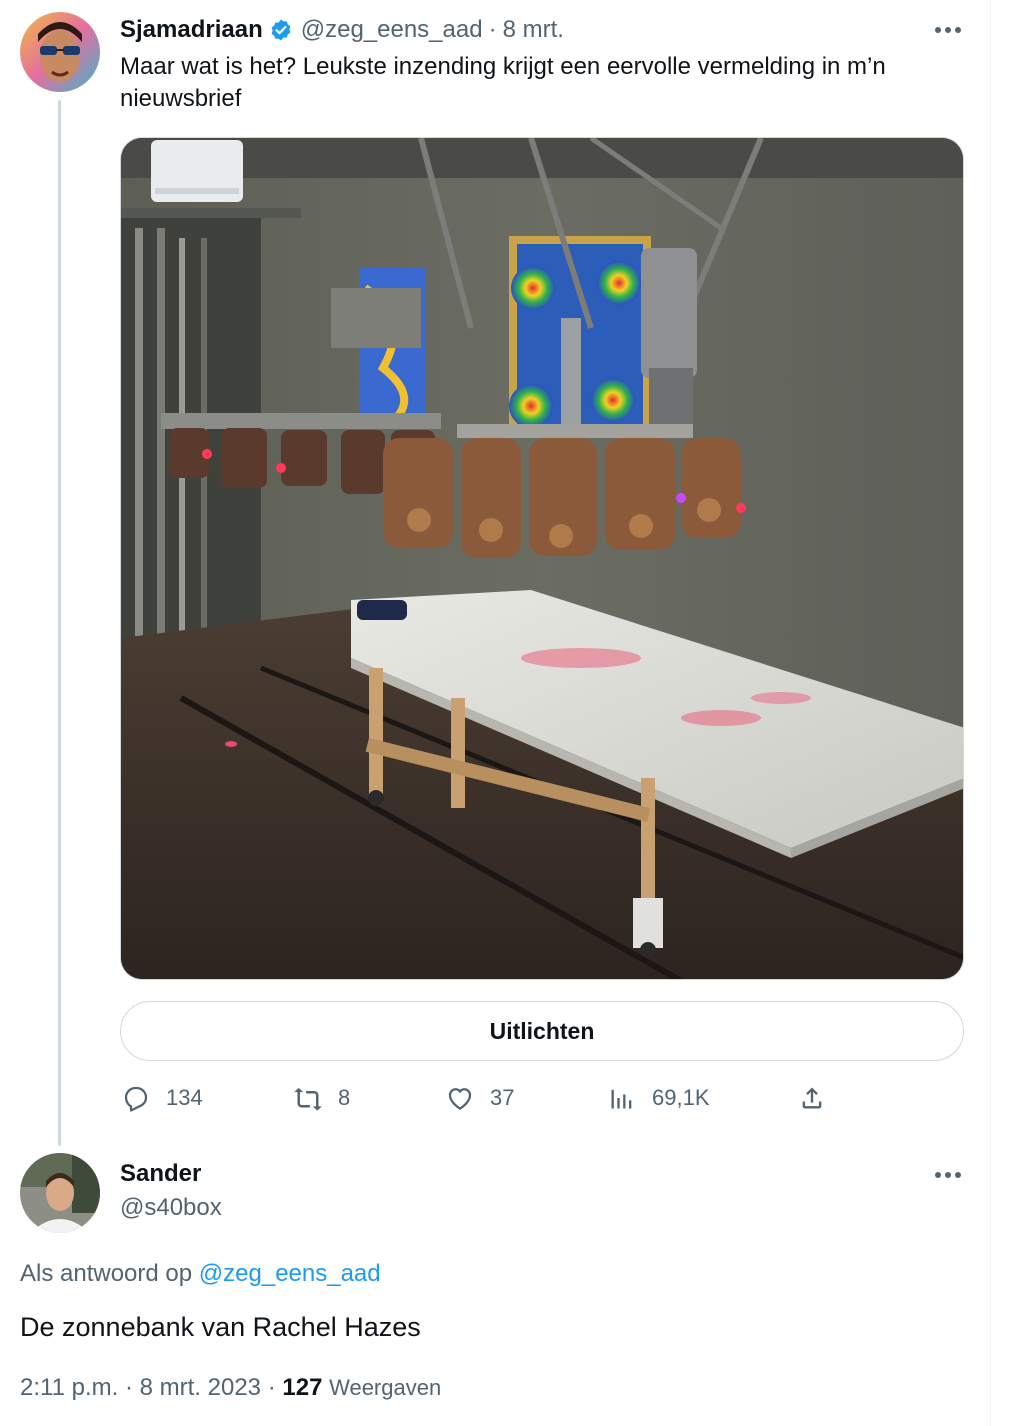 Image resolution: width=1011 pixels, height=1426 pixels. I want to click on author-avatar, so click(60, 52).